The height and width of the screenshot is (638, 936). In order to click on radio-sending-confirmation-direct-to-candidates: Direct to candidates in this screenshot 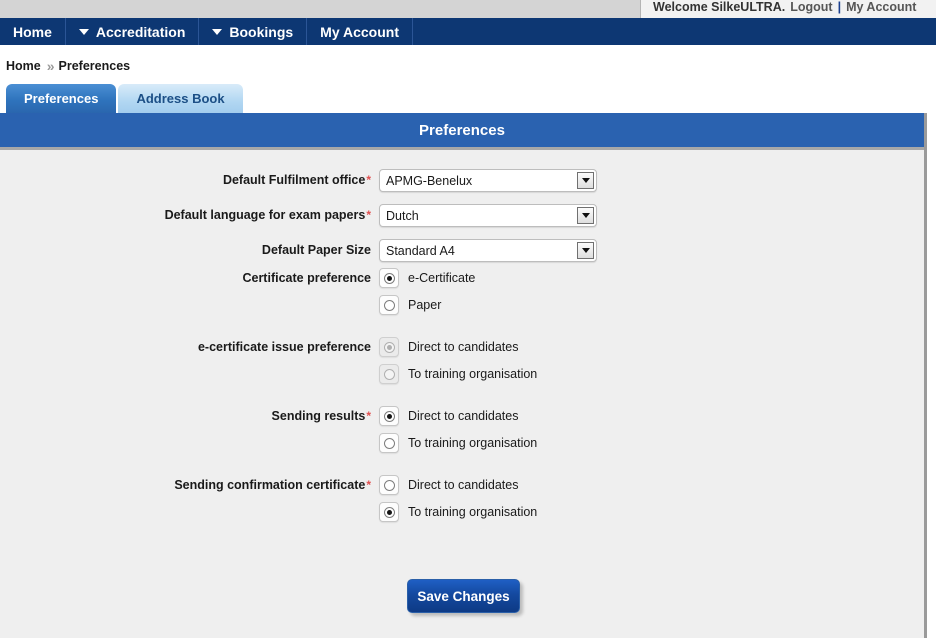, I will do `click(458, 485)`.